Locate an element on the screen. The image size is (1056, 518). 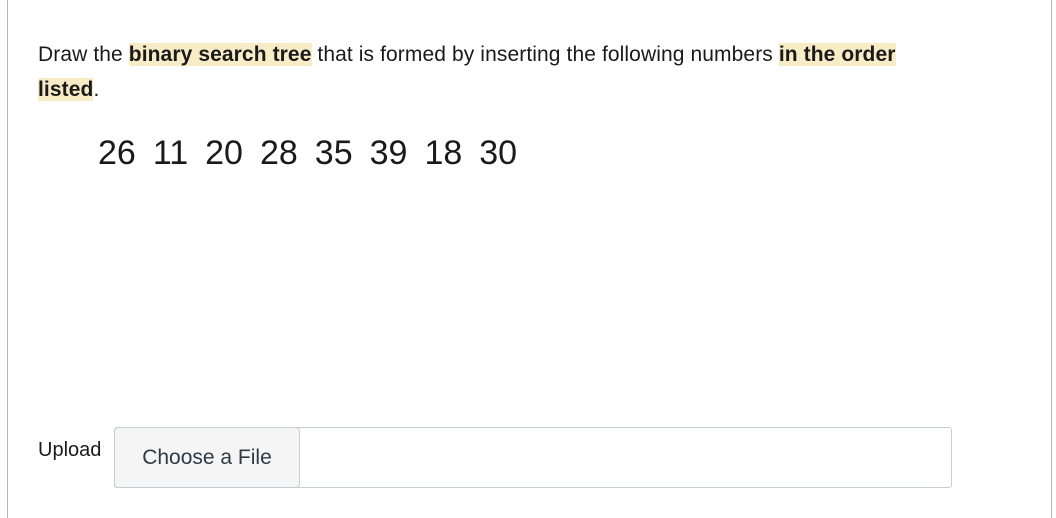
question-text-part: Draw the is located at coordinates (83, 54).